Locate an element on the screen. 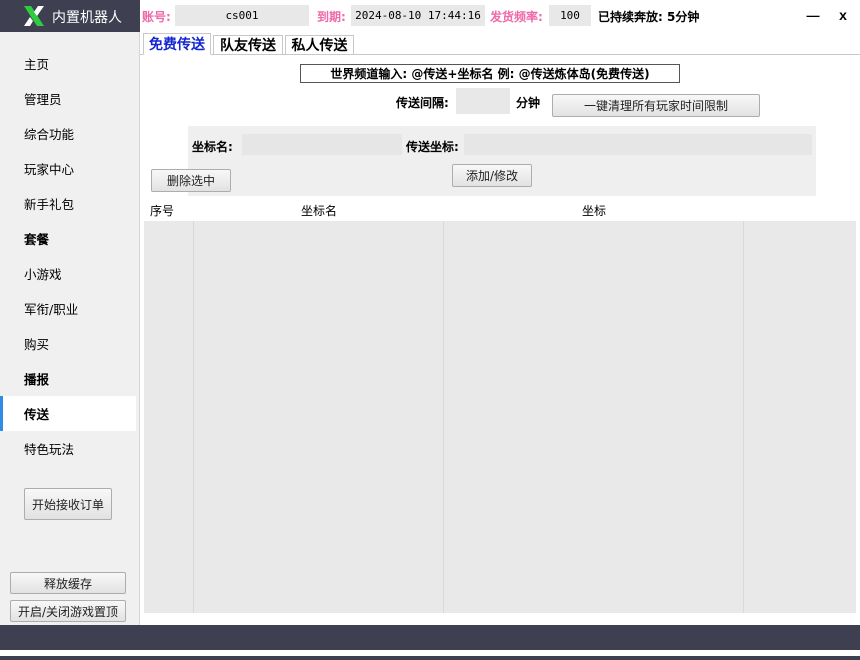  coord-name-input is located at coordinates (322, 144).